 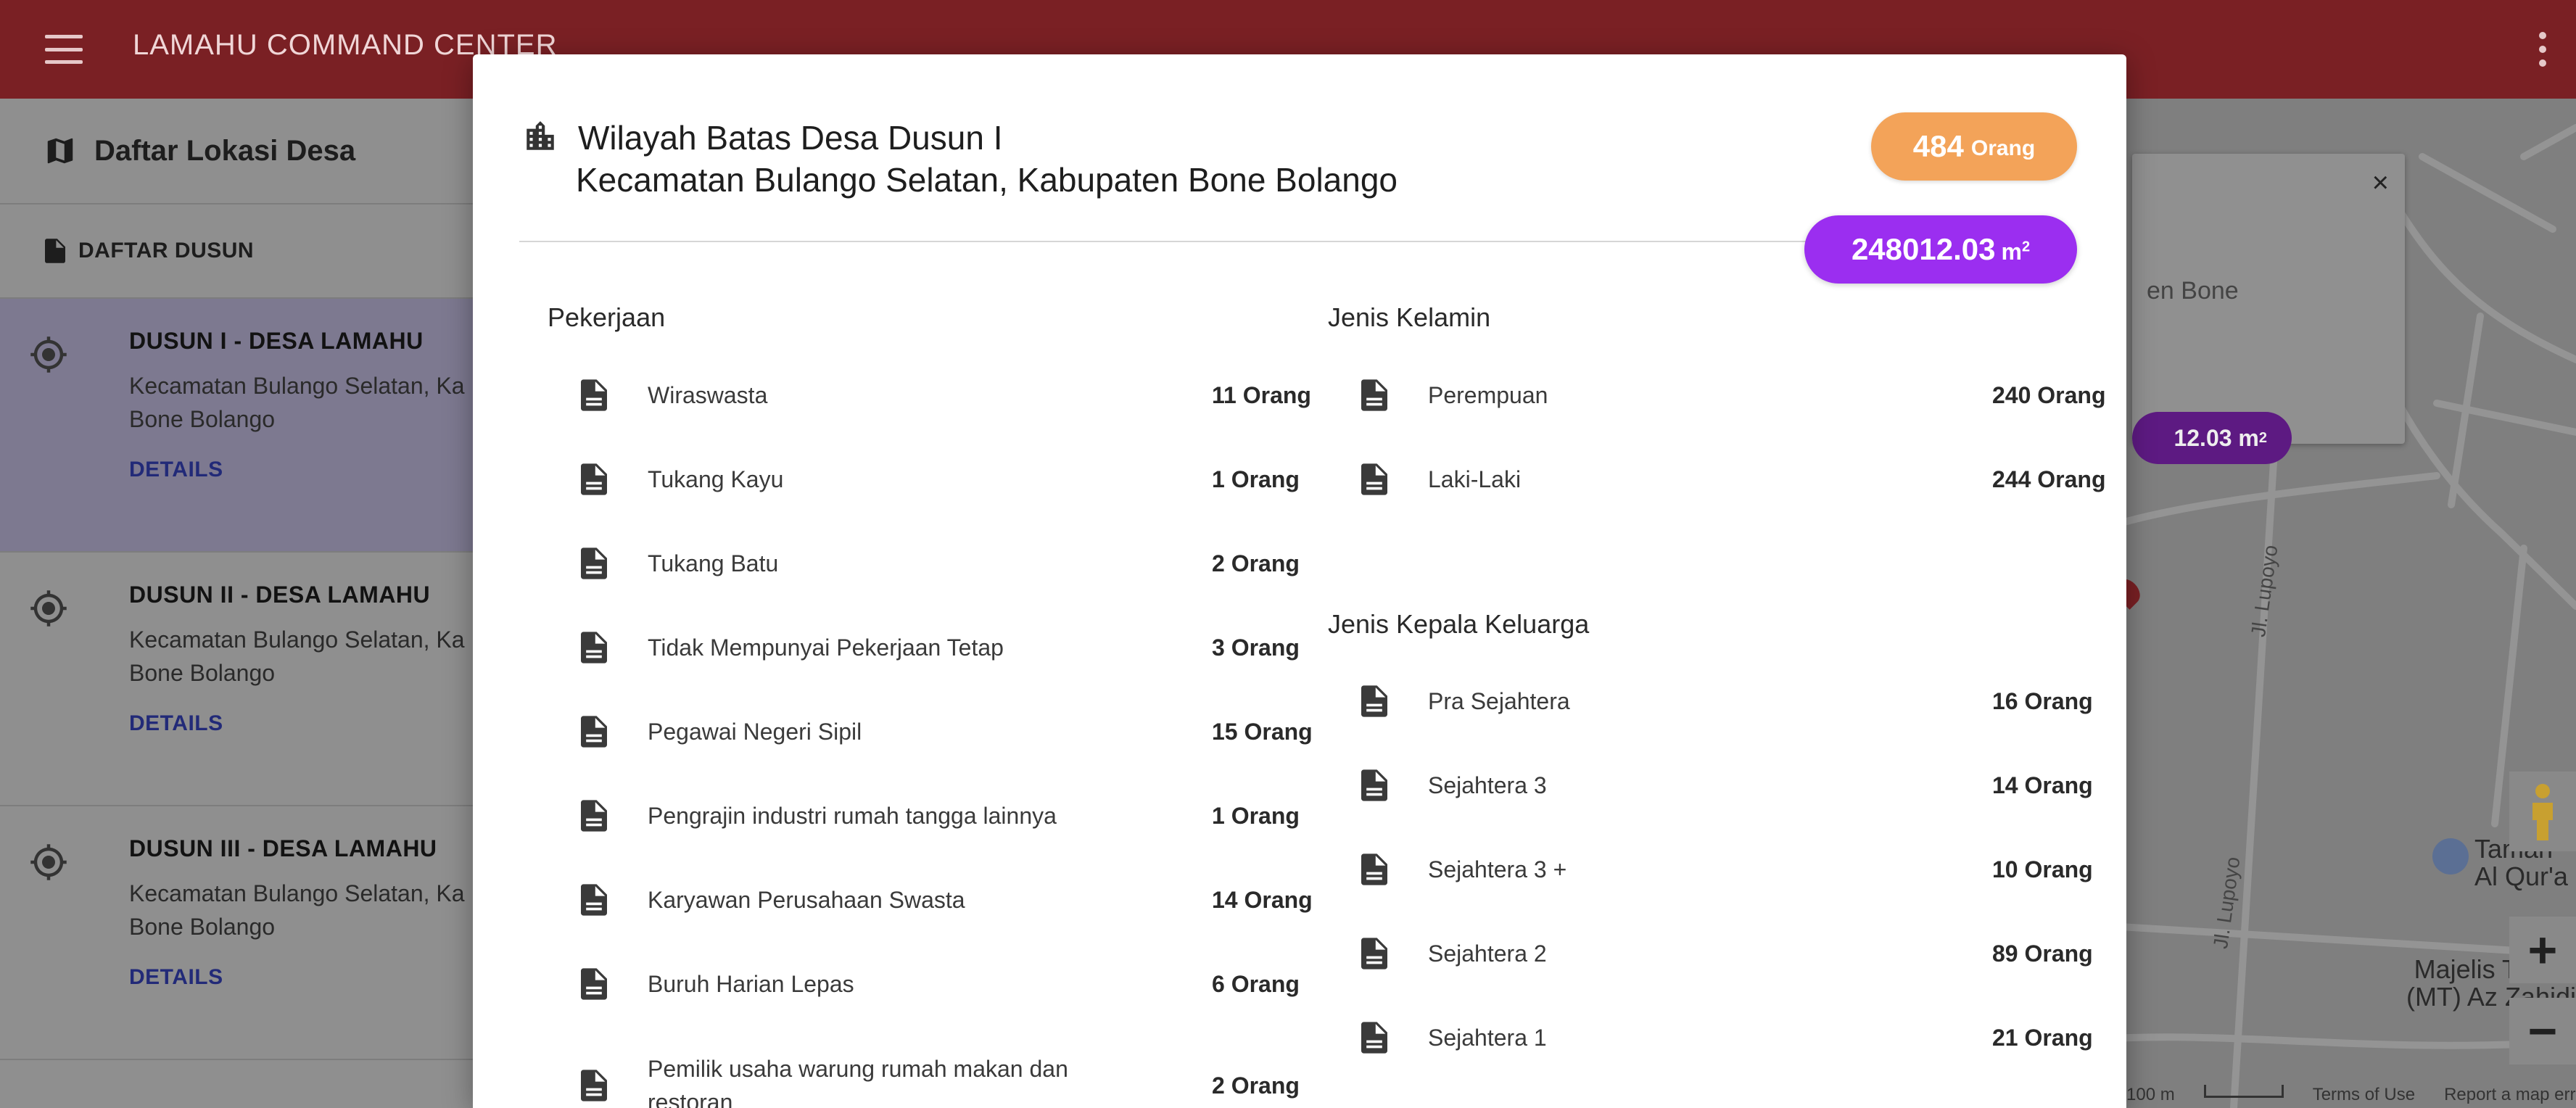 What do you see at coordinates (976, 984) in the screenshot?
I see `list-row: Buruh Harian Lepas 6 Orang` at bounding box center [976, 984].